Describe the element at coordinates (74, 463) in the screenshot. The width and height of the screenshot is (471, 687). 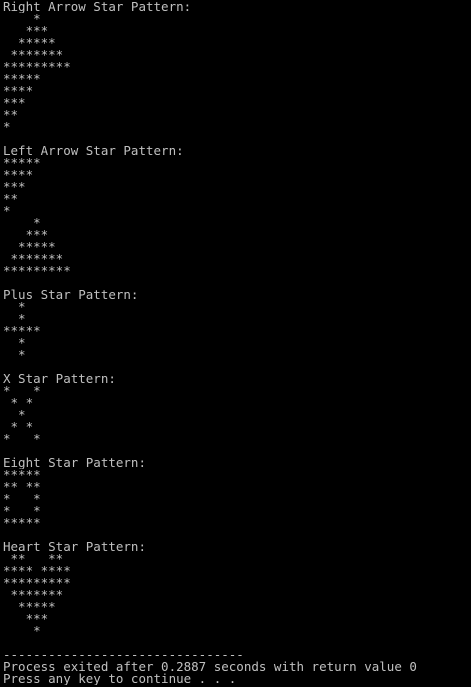
I see `console-line: Eight Star Pattern:` at that location.